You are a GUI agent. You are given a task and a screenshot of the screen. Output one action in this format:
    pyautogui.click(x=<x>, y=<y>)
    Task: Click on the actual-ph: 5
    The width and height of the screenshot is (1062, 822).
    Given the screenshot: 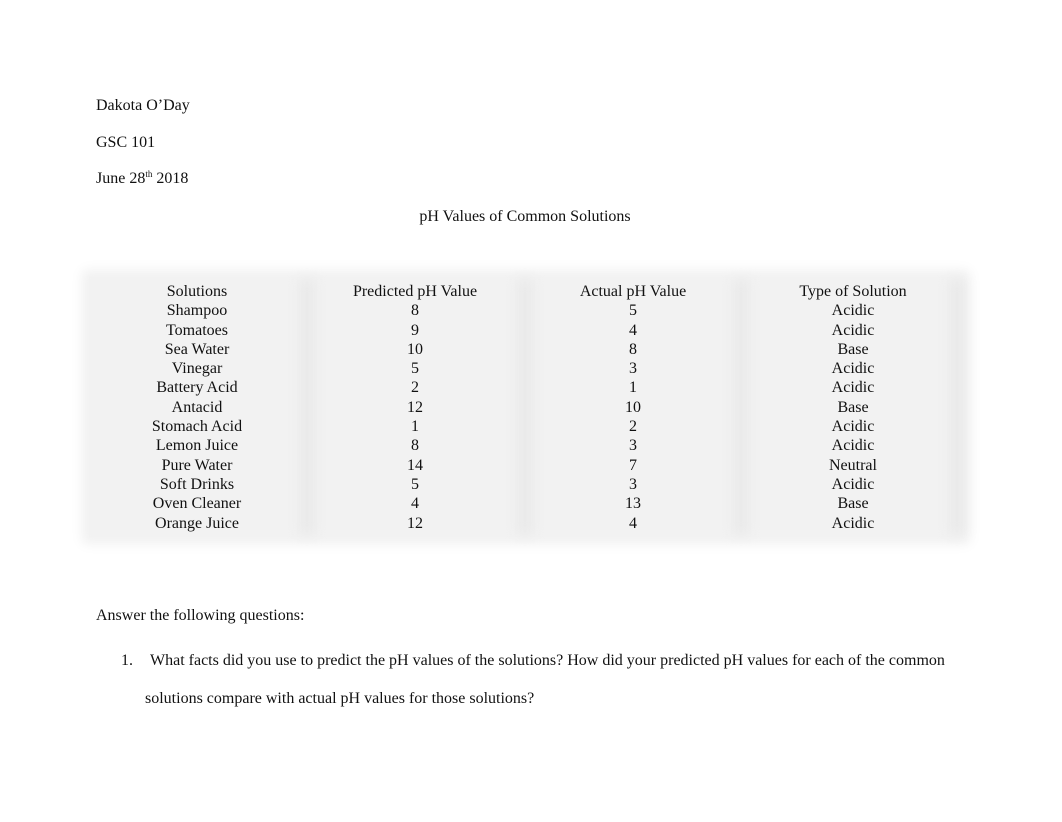 What is the action you would take?
    pyautogui.click(x=633, y=311)
    